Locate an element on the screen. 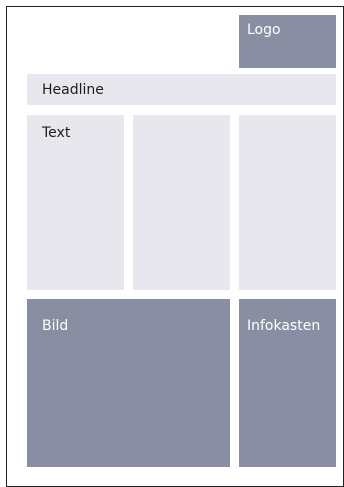 Image resolution: width=344 pixels, height=487 pixels. infokasten-label: Infokasten is located at coordinates (284, 326).